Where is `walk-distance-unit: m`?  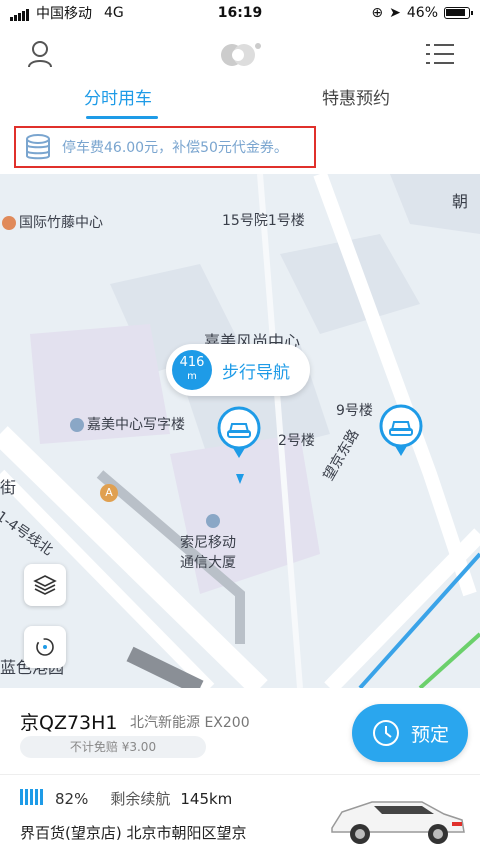 walk-distance-unit: m is located at coordinates (192, 376).